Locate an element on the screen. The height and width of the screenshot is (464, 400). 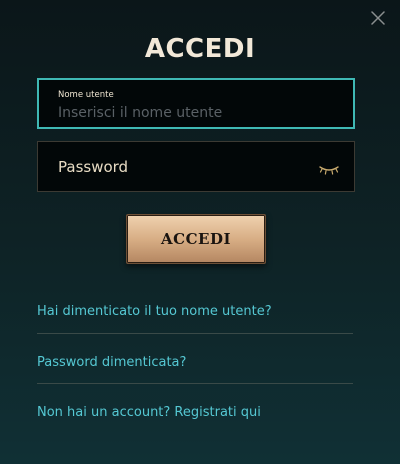
username-input is located at coordinates (193, 113).